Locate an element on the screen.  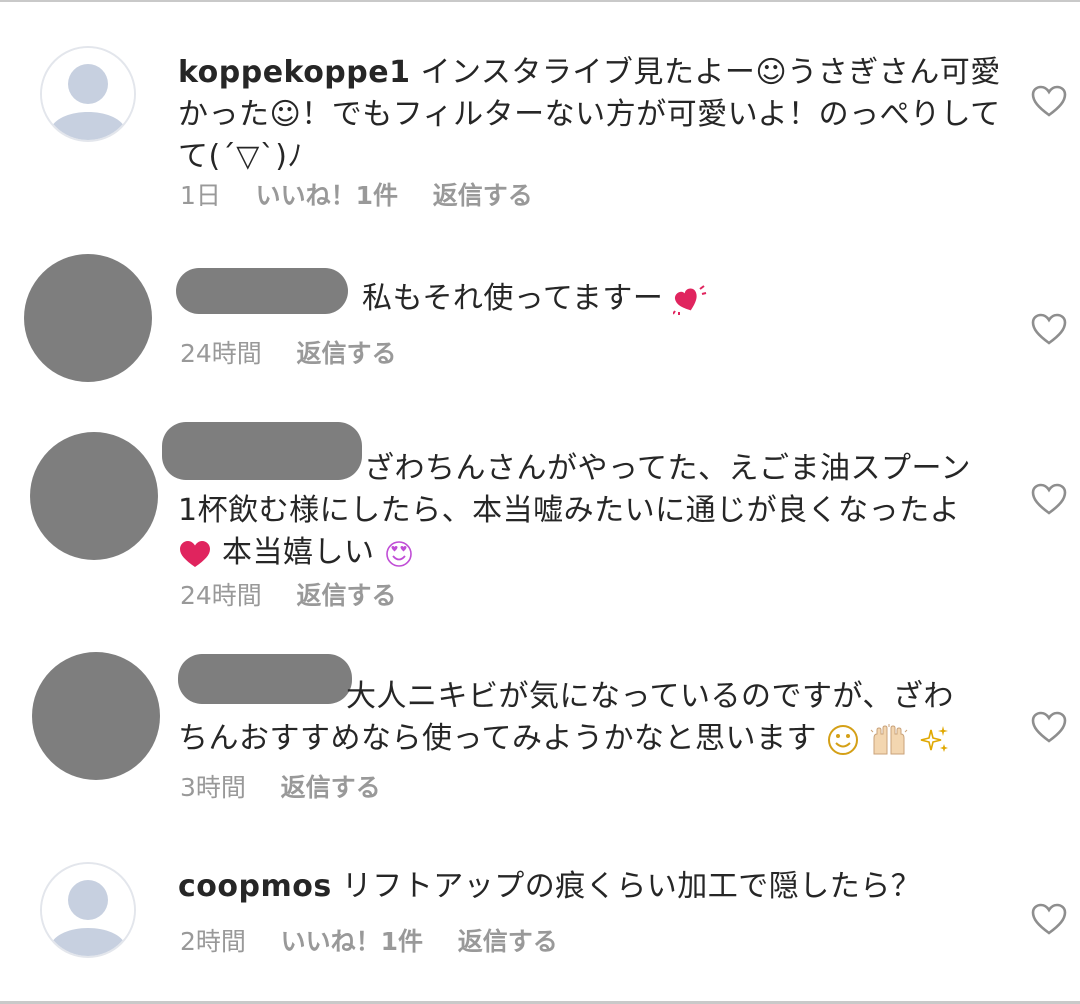
comment-text-line: ざわちんさんがやってた、えごま油スプーン is located at coordinates (667, 468).